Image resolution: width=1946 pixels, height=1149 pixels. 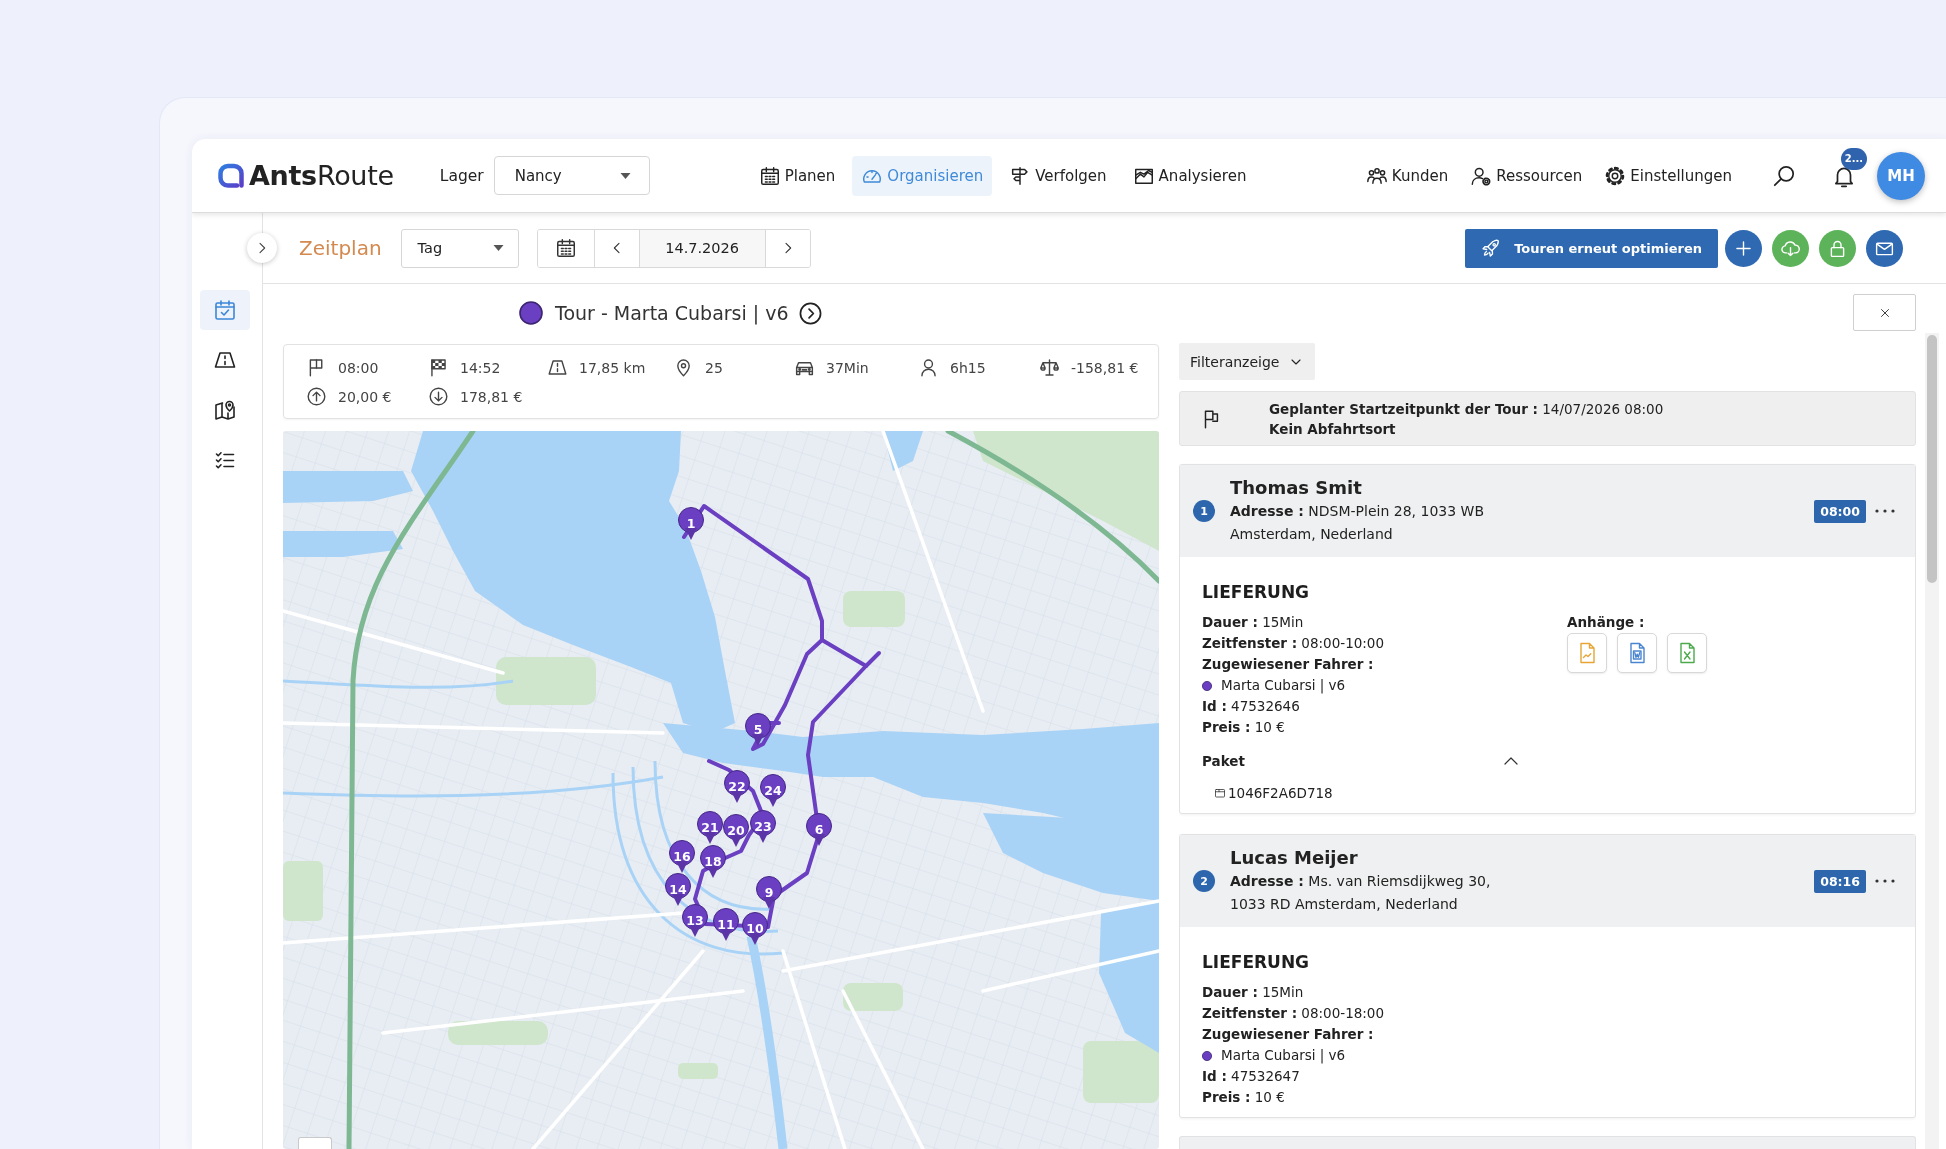 I want to click on map-pin: 9, so click(x=769, y=893).